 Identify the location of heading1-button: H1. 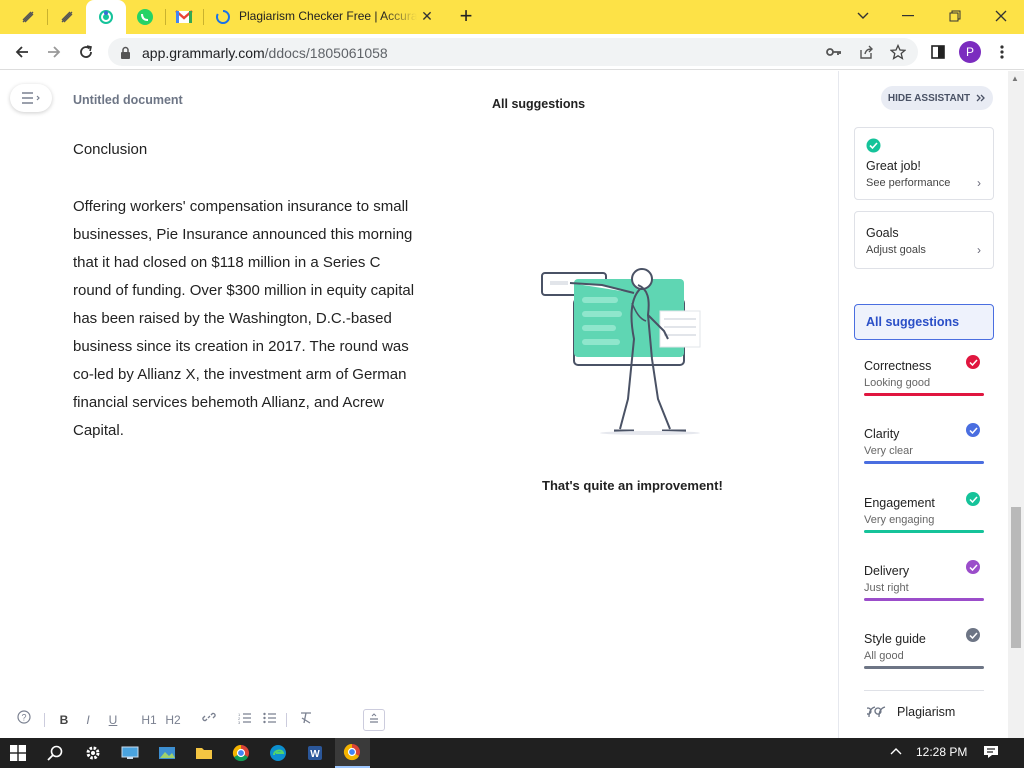
(149, 720).